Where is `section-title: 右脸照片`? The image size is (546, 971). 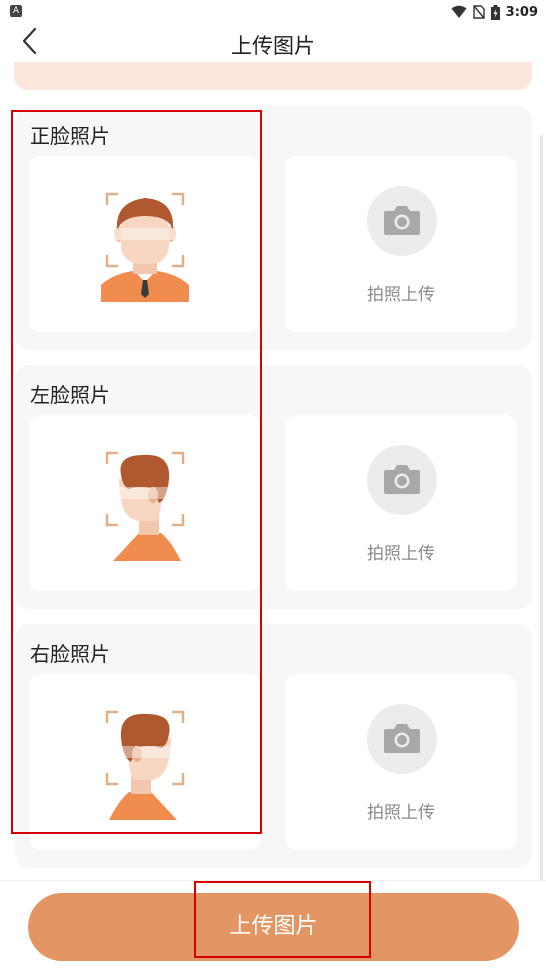
section-title: 右脸照片 is located at coordinates (70, 654).